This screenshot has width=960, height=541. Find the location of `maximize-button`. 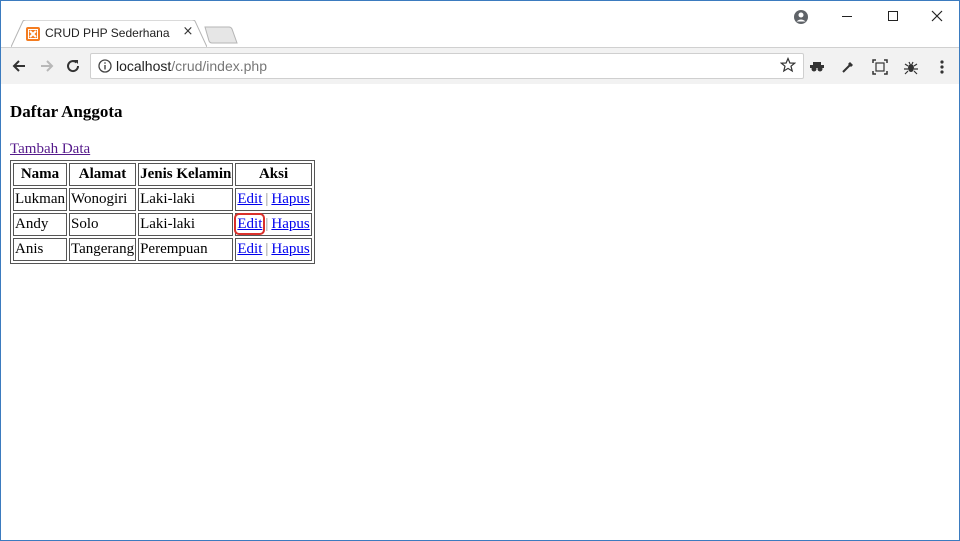

maximize-button is located at coordinates (893, 16).